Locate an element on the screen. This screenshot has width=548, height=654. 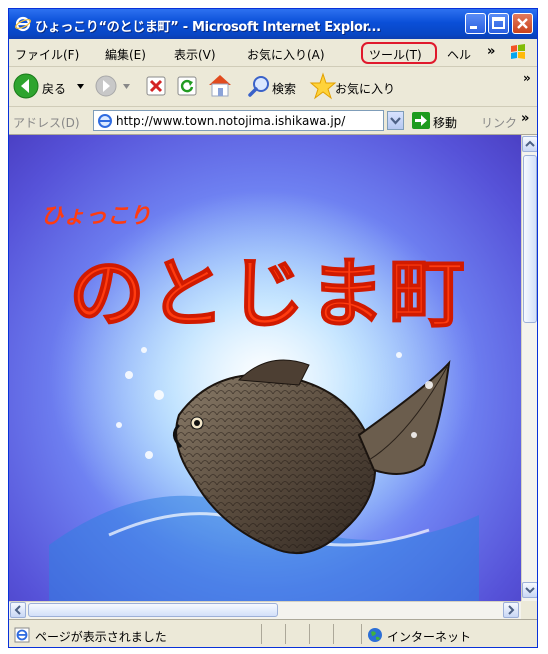
close-button is located at coordinates (522, 23).